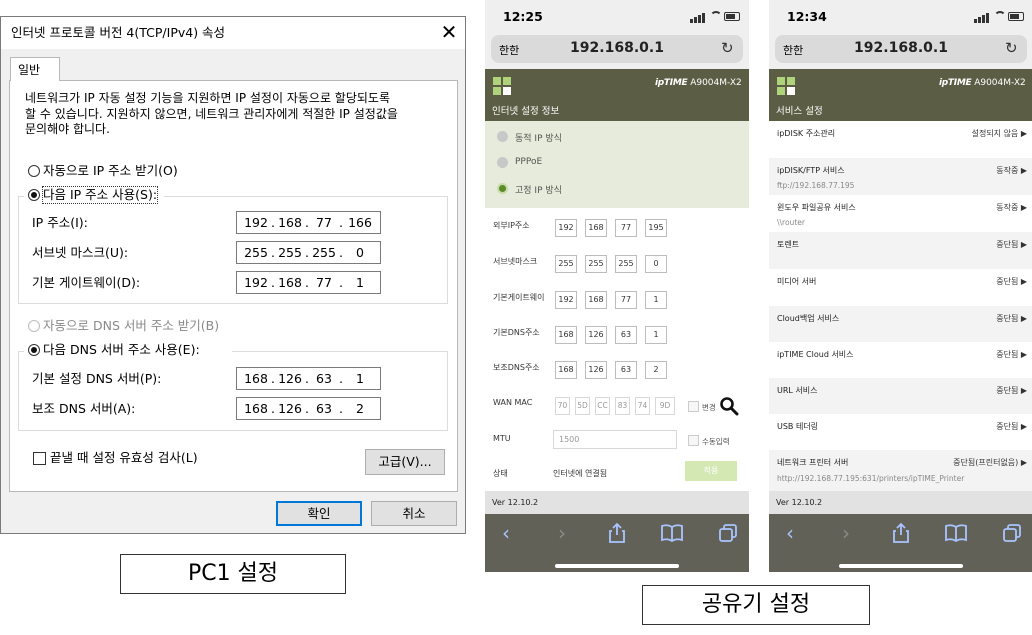  What do you see at coordinates (34, 171) in the screenshot?
I see `auto-ip-radio` at bounding box center [34, 171].